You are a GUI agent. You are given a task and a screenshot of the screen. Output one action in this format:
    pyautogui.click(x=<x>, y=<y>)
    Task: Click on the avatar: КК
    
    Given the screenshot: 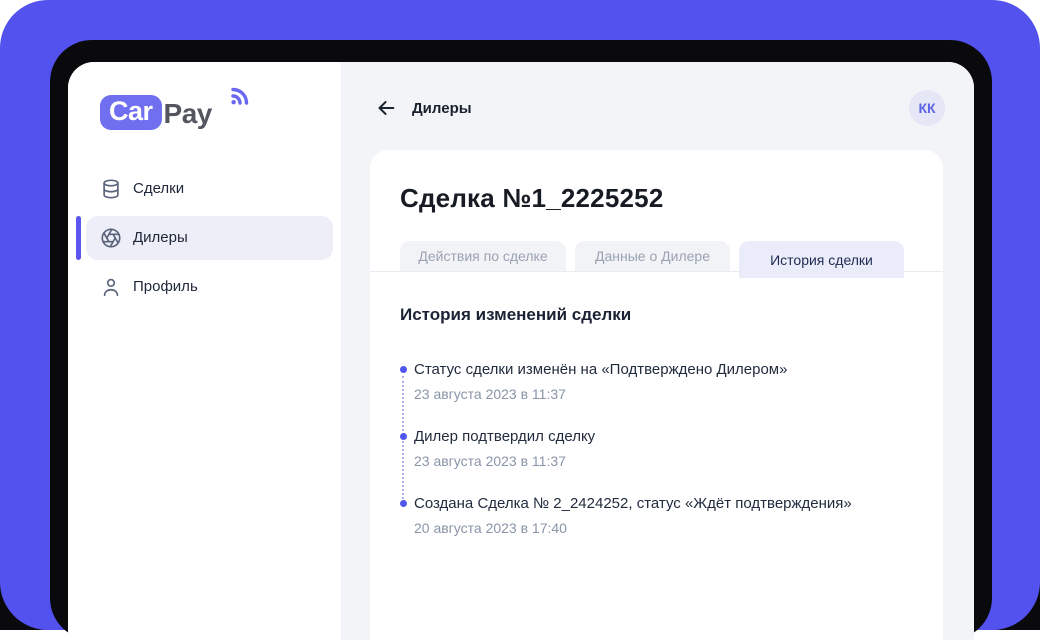 What is the action you would take?
    pyautogui.click(x=927, y=108)
    